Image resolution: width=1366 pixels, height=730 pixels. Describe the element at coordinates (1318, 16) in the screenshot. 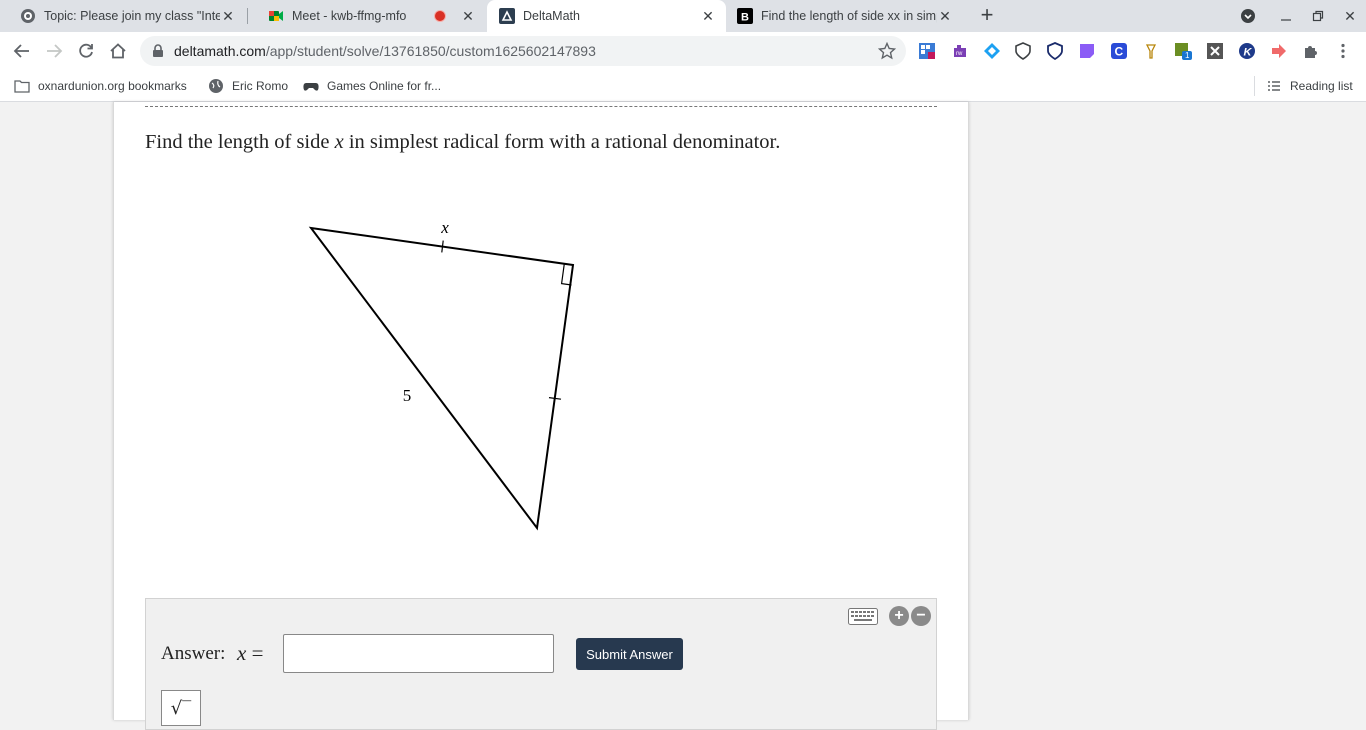

I see `restore-icon` at that location.